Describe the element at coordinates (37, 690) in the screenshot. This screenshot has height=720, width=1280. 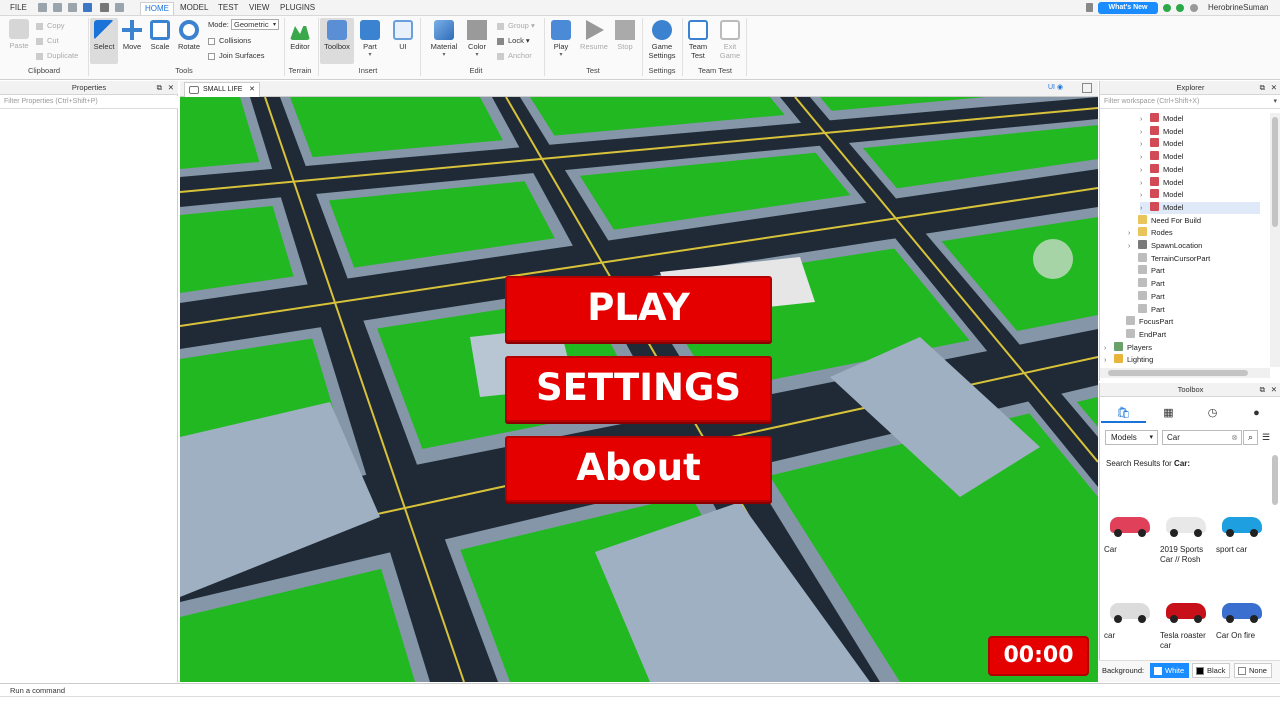
I see `command-input: Run a command` at that location.